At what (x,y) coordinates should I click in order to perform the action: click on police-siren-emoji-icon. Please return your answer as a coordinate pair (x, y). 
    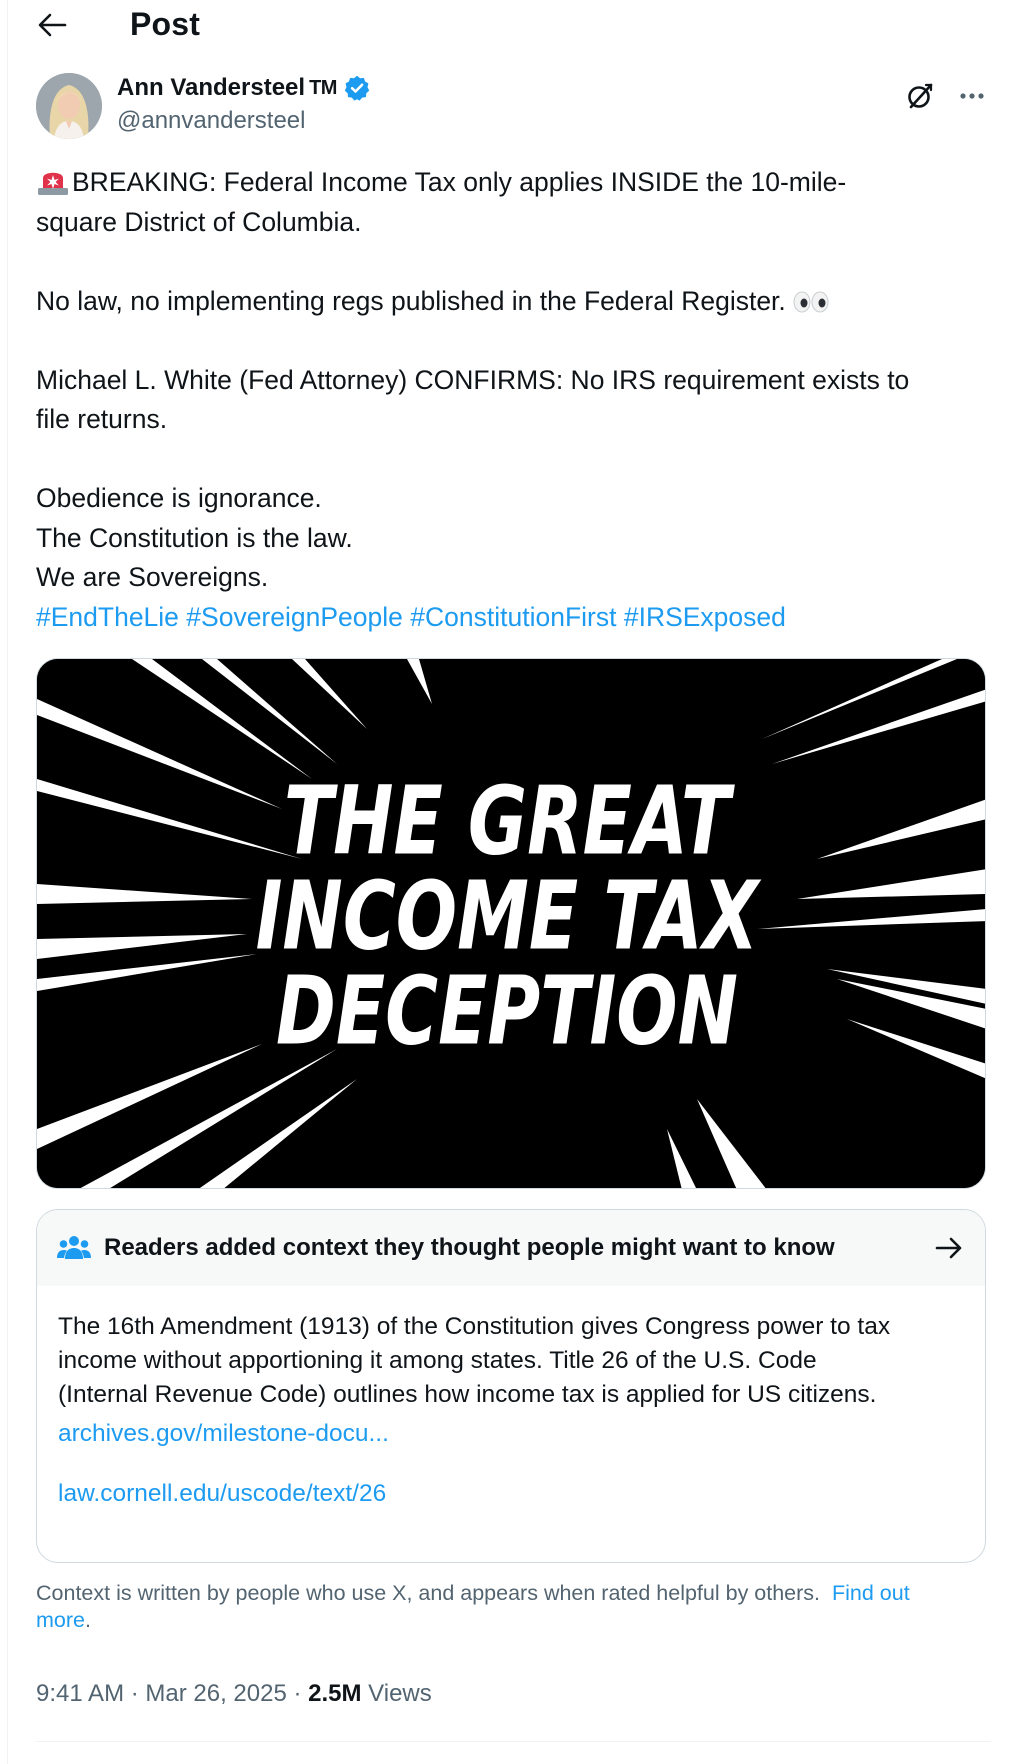
    Looking at the image, I should click on (53, 183).